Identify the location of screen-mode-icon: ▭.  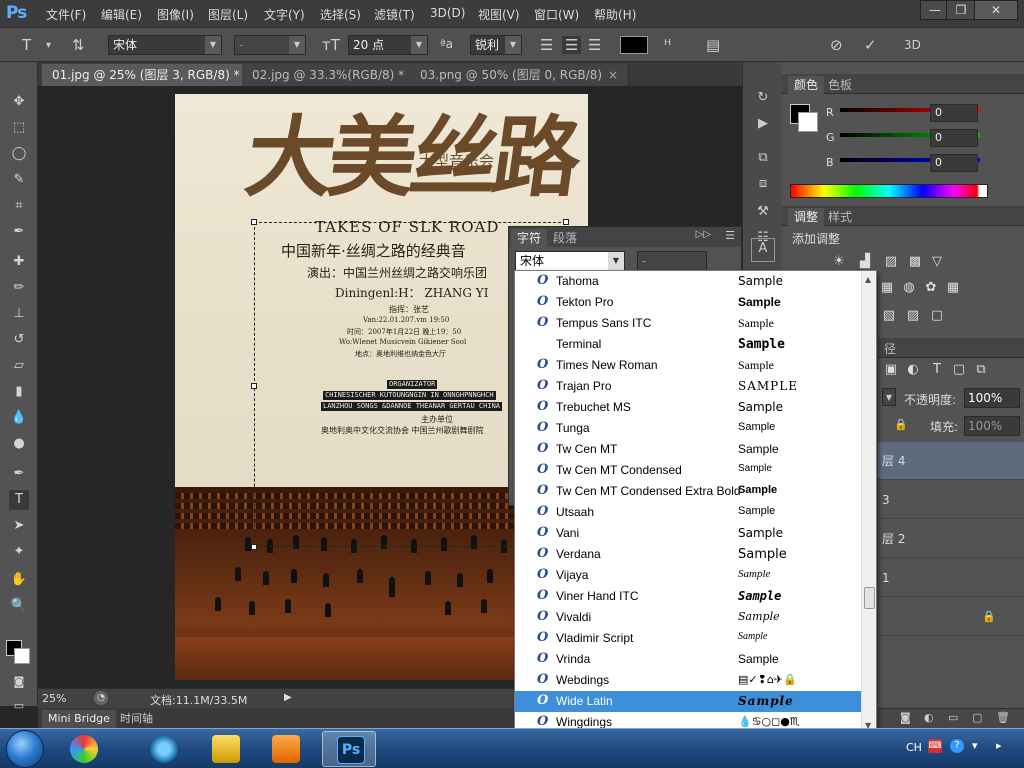
(19, 706).